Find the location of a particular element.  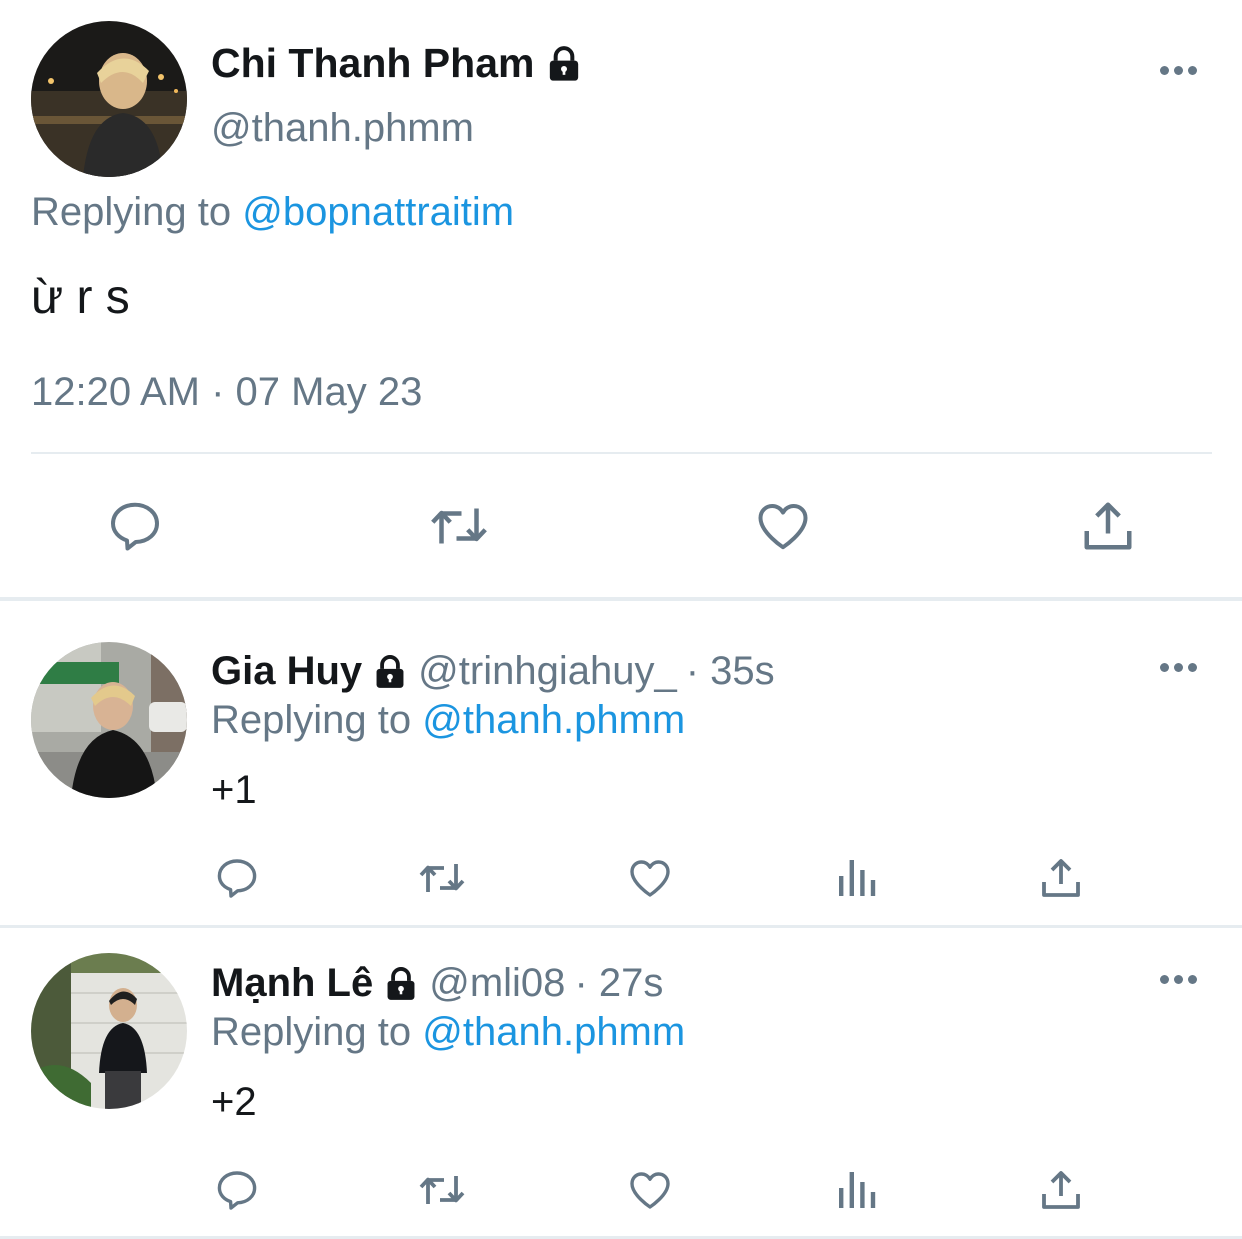

replying-handle-link: @bopnattraitim is located at coordinates (378, 212).